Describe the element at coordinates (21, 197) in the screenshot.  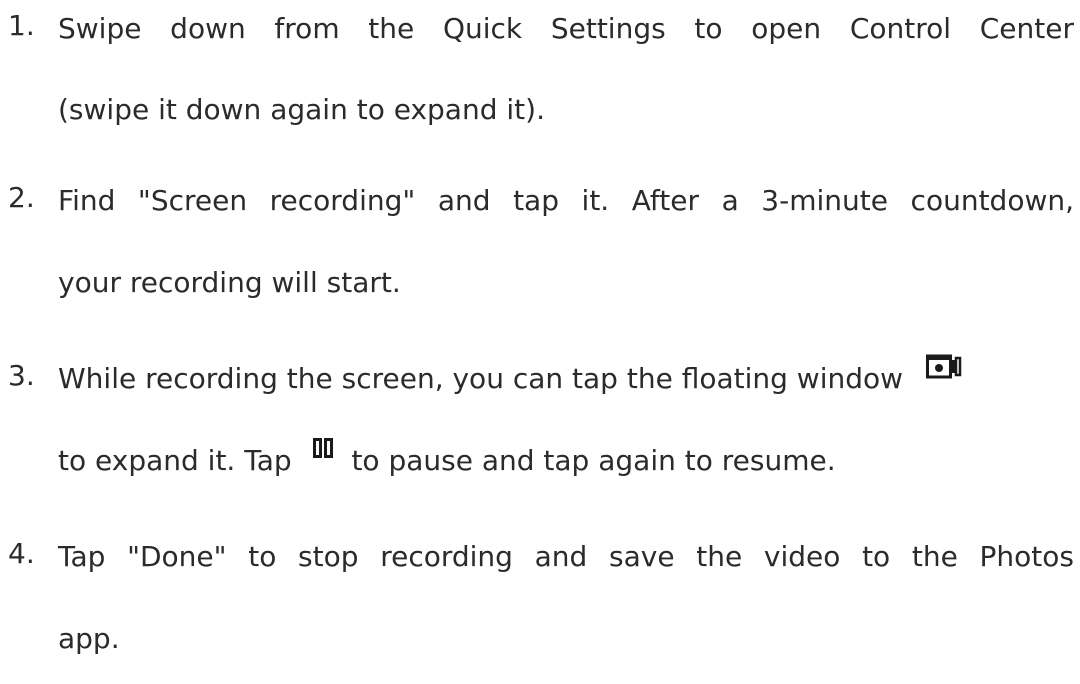
I see `step-number: 2.` at that location.